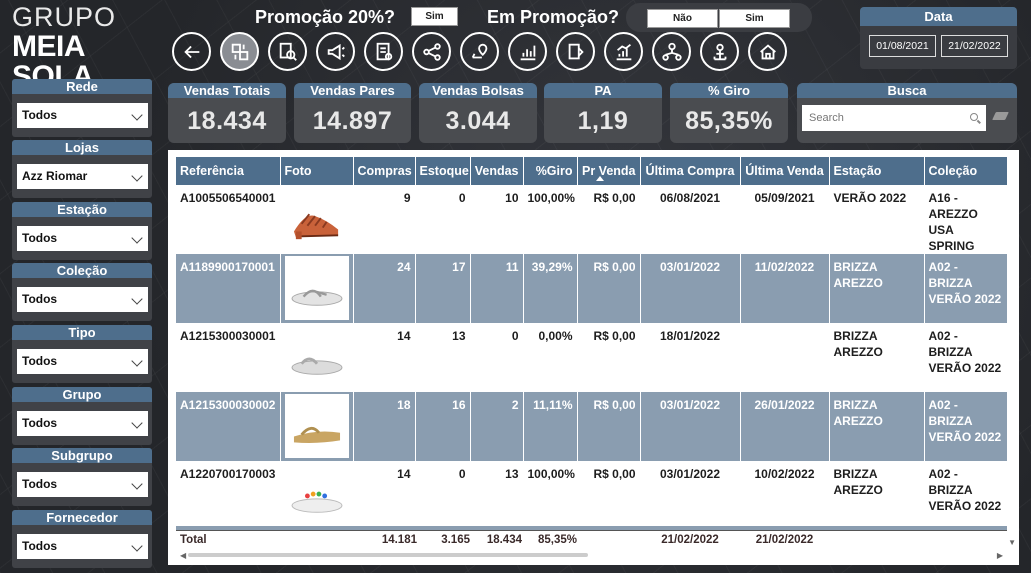 Image resolution: width=1031 pixels, height=573 pixels. I want to click on filter-slicer: Rede Todos, so click(82, 108).